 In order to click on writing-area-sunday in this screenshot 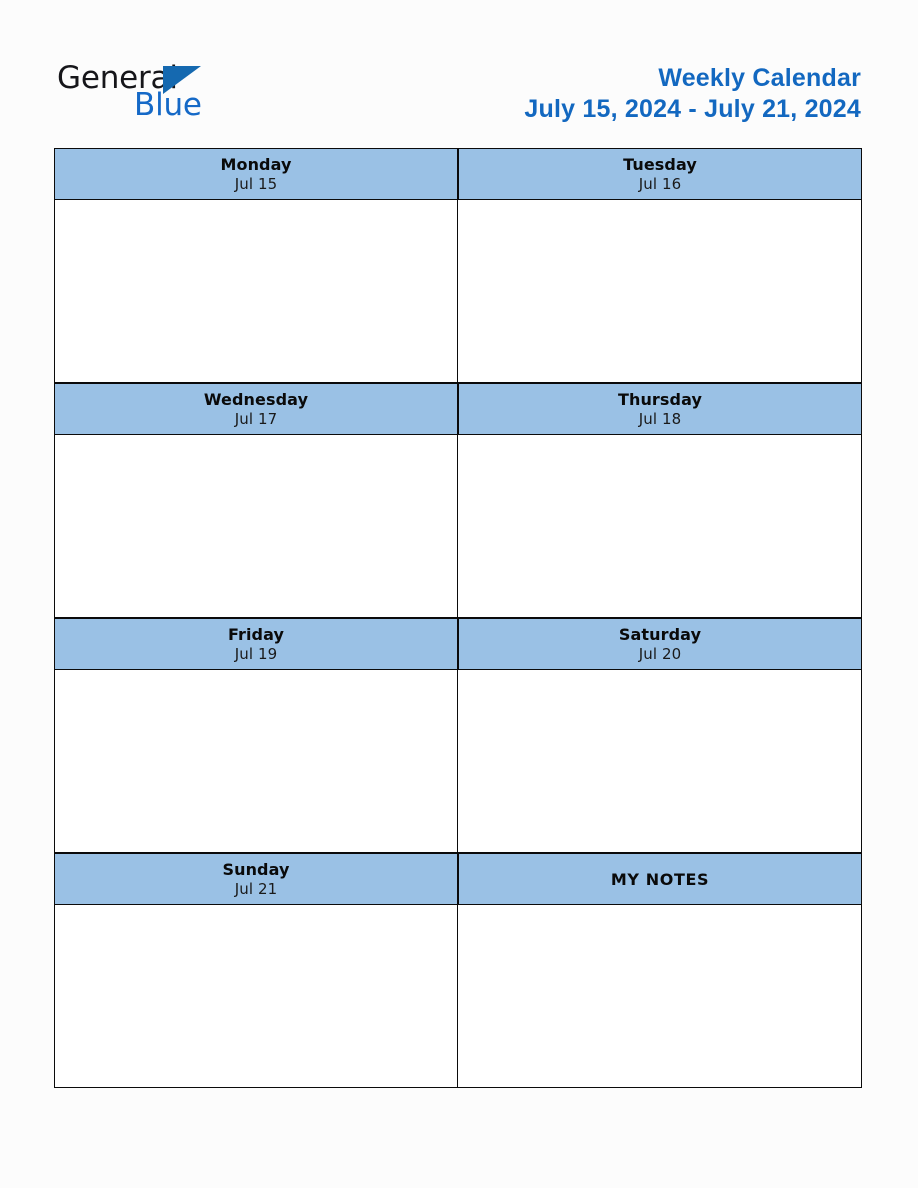, I will do `click(256, 996)`.